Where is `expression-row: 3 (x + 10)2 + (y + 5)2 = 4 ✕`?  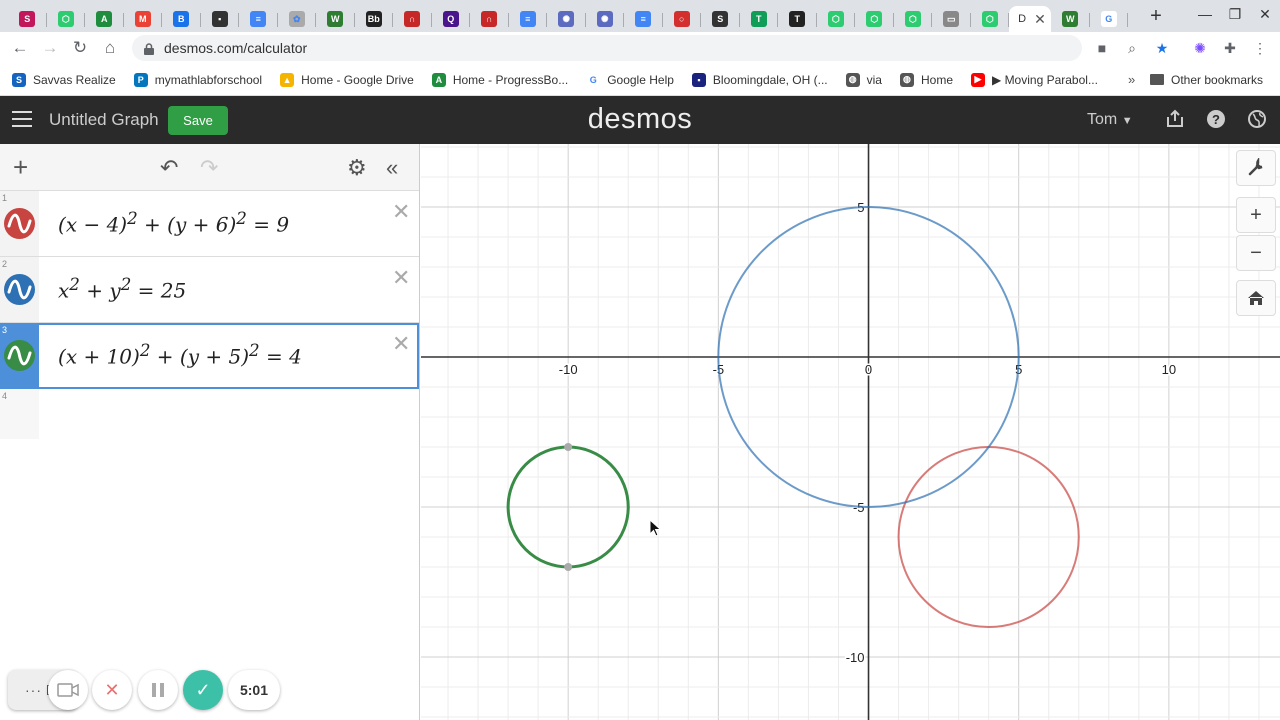 expression-row: 3 (x + 10)2 + (y + 5)2 = 4 ✕ is located at coordinates (209, 356).